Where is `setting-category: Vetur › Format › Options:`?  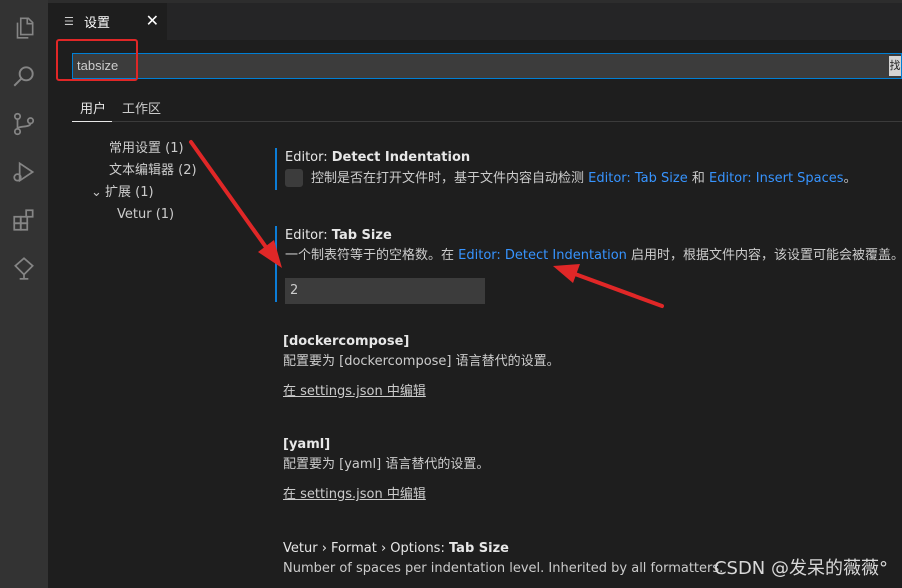
setting-category: Vetur › Format › Options: is located at coordinates (366, 548).